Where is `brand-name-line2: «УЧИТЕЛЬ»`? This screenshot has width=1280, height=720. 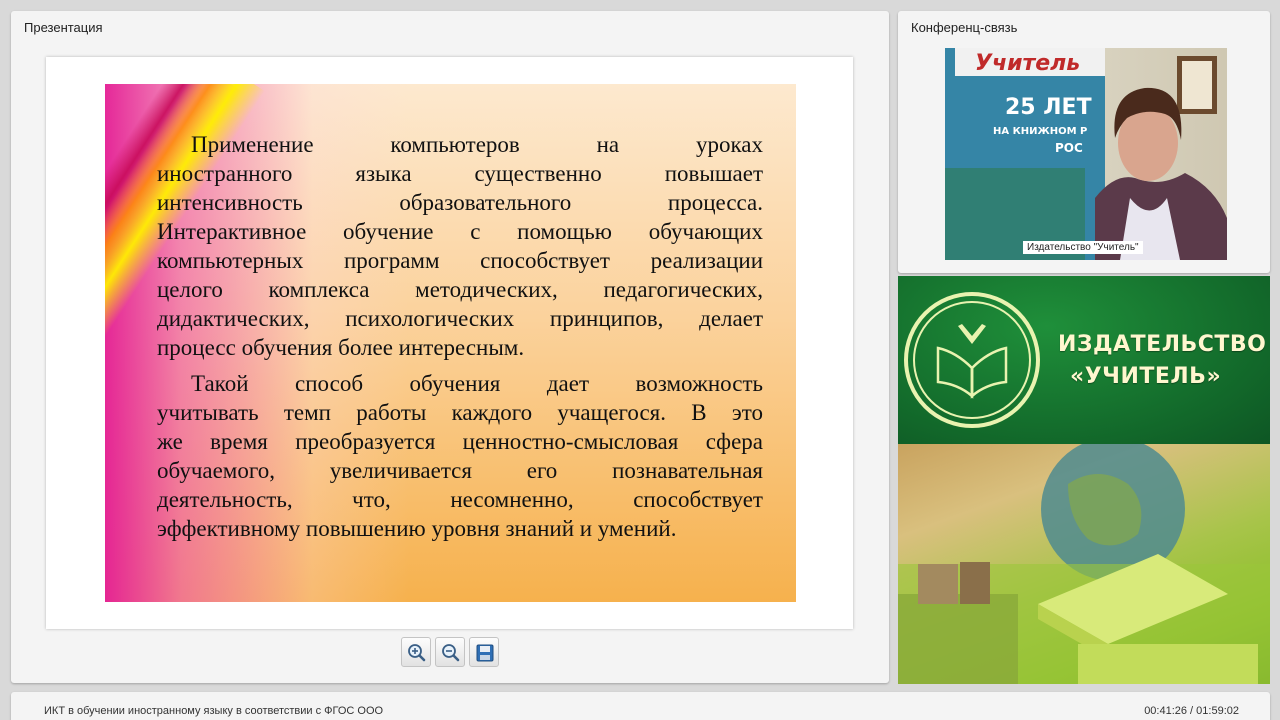
brand-name-line2: «УЧИТЕЛЬ» is located at coordinates (1146, 376).